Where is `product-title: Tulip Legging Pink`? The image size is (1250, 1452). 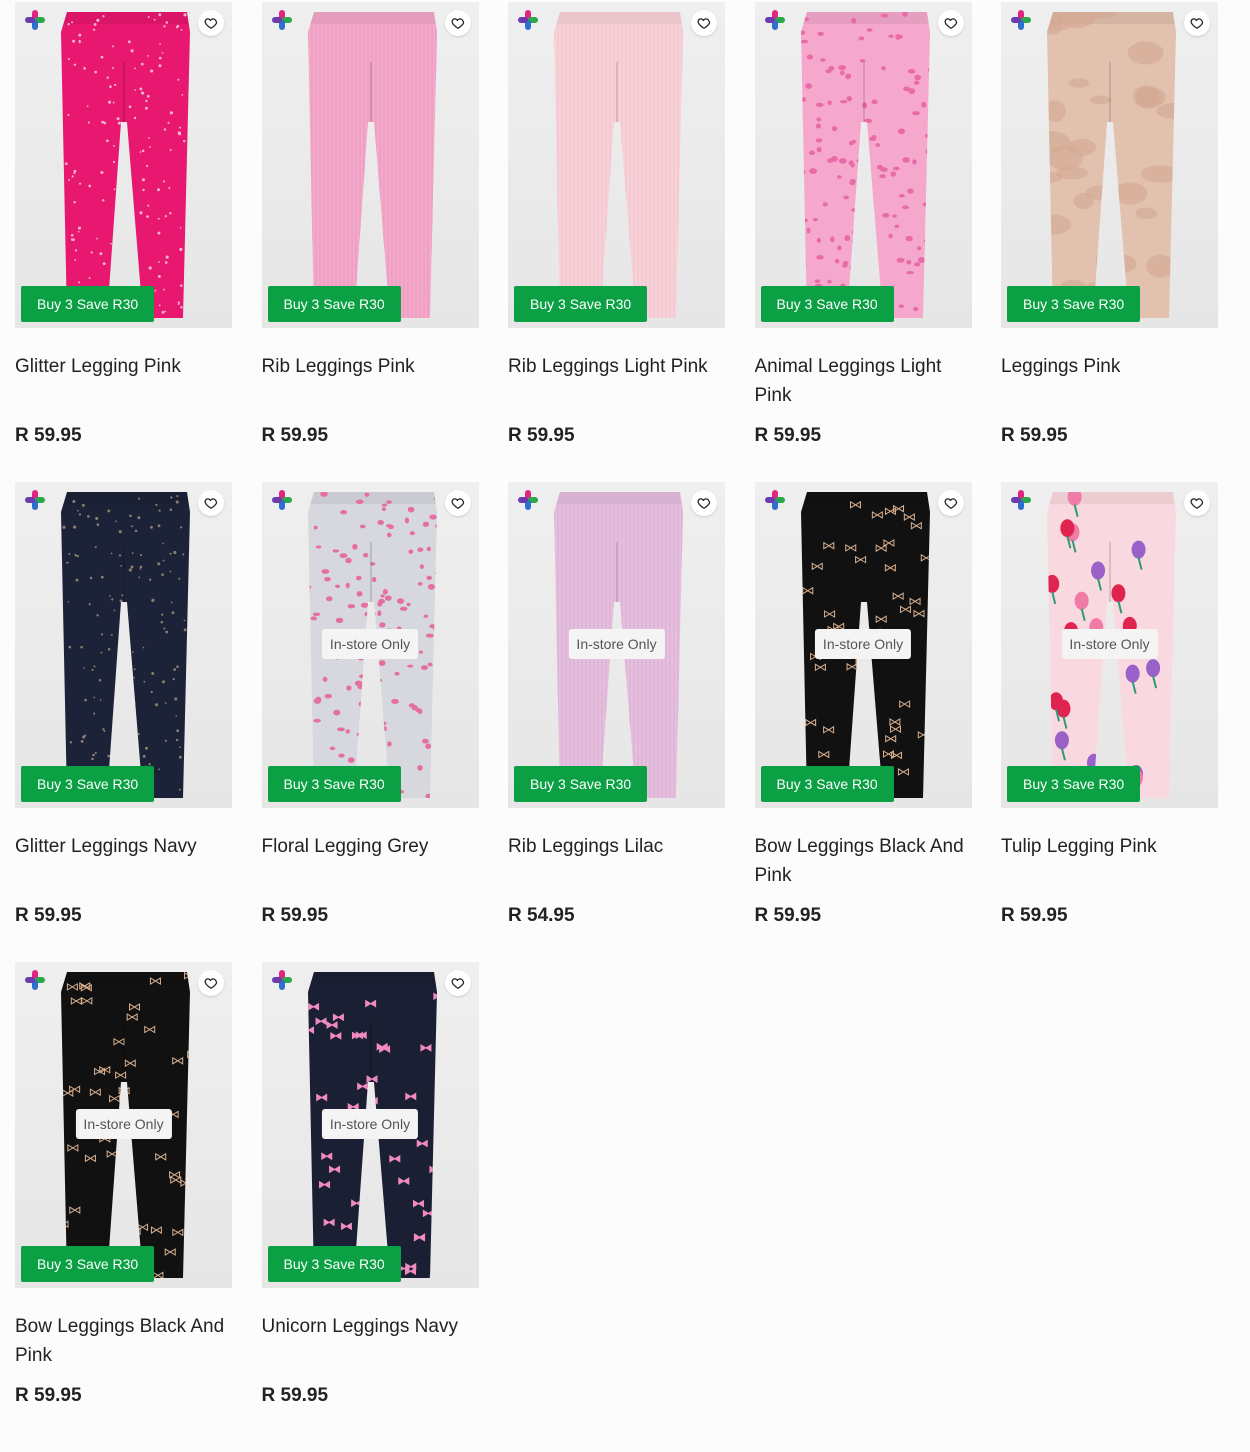 product-title: Tulip Legging Pink is located at coordinates (1109, 861).